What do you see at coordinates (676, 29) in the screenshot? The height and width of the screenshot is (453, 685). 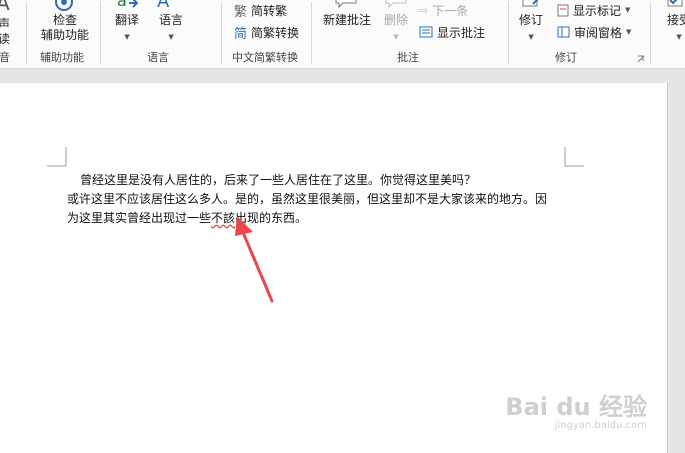 I see `accept-button: 接受▼` at bounding box center [676, 29].